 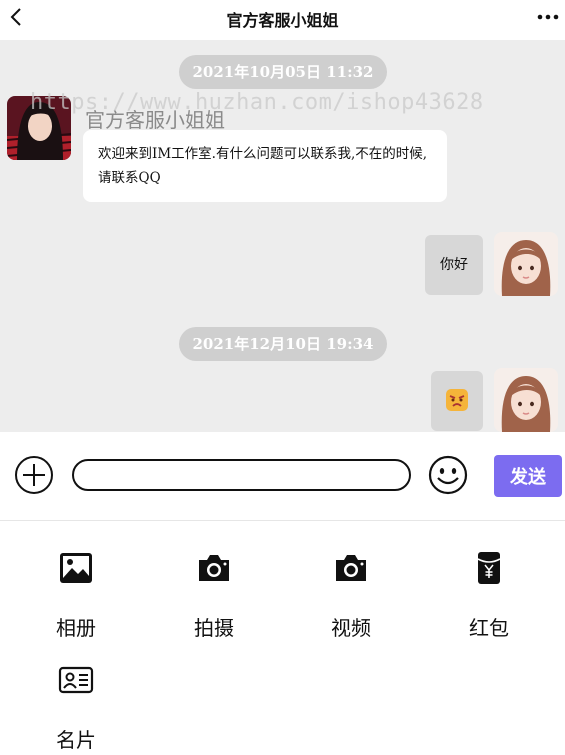 I want to click on more-dots-icon, so click(x=548, y=16).